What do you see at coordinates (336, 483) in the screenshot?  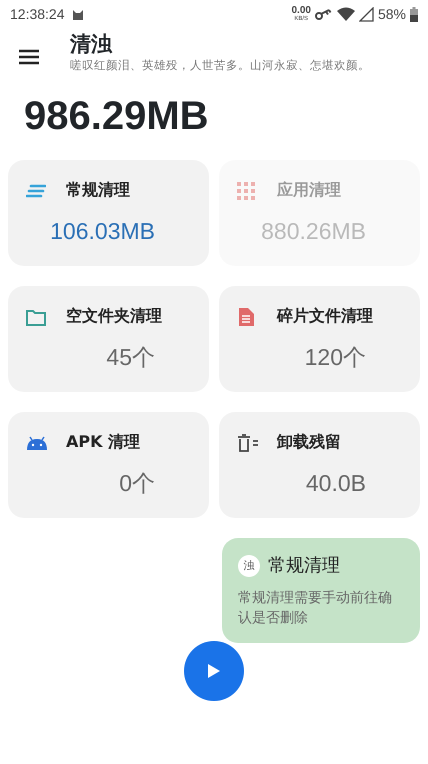 I see `card-value: 40.0B` at bounding box center [336, 483].